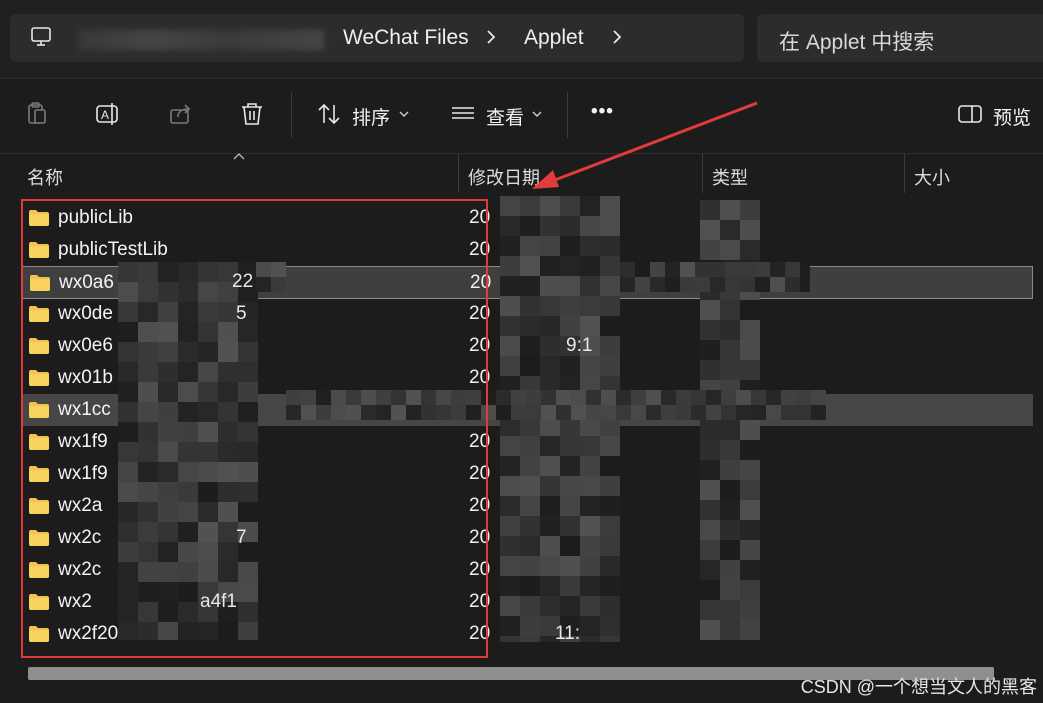 The height and width of the screenshot is (703, 1043). I want to click on search-placeholder: 在 Applet 中搜索, so click(857, 42).